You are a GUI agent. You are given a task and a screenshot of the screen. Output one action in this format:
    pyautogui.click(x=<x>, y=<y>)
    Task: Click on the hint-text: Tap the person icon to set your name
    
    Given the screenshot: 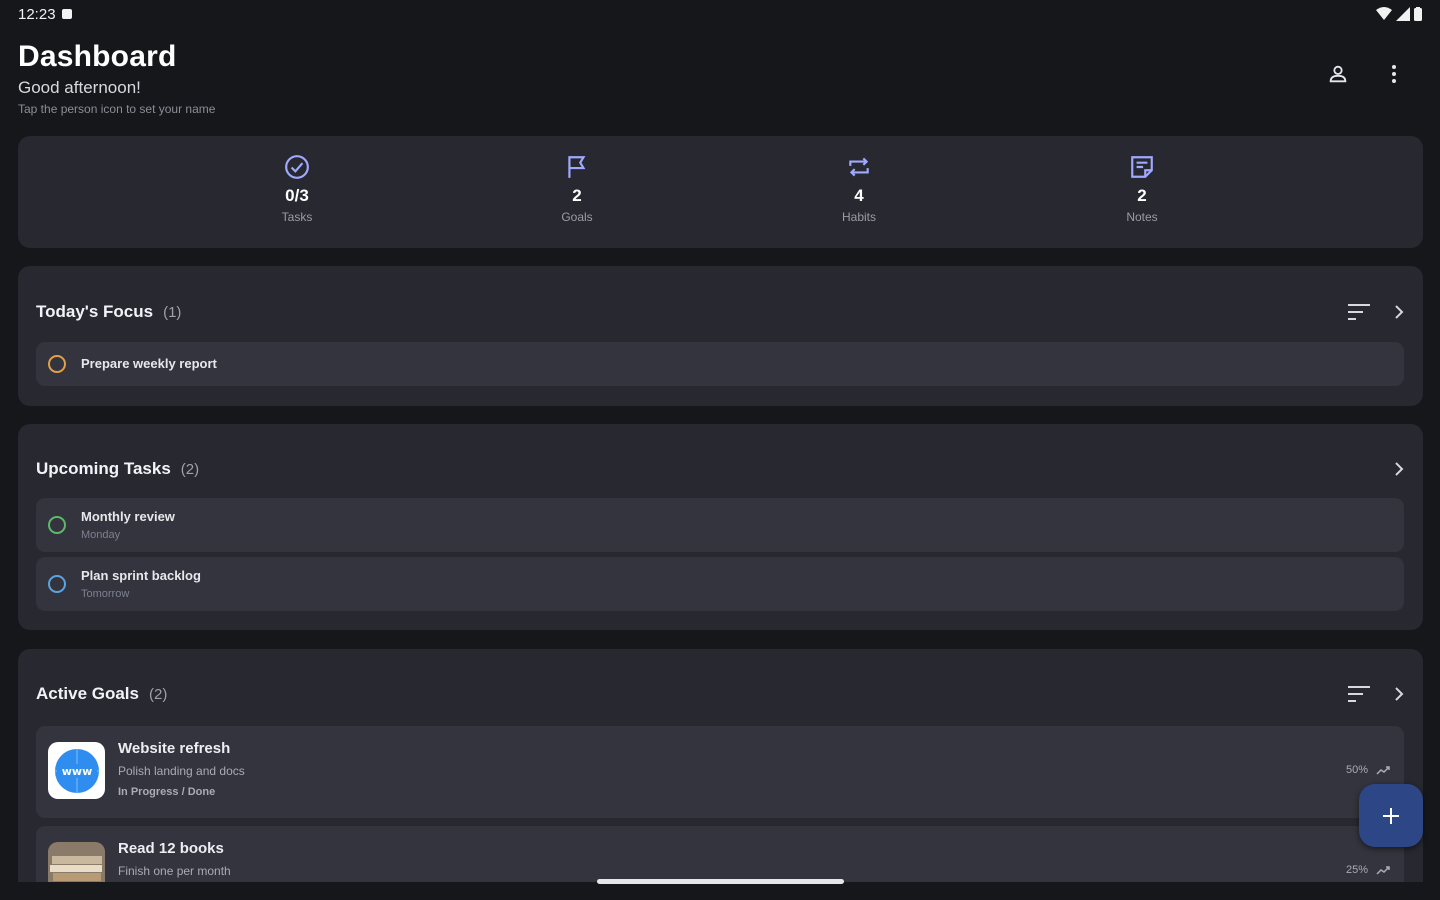 What is the action you would take?
    pyautogui.click(x=117, y=109)
    